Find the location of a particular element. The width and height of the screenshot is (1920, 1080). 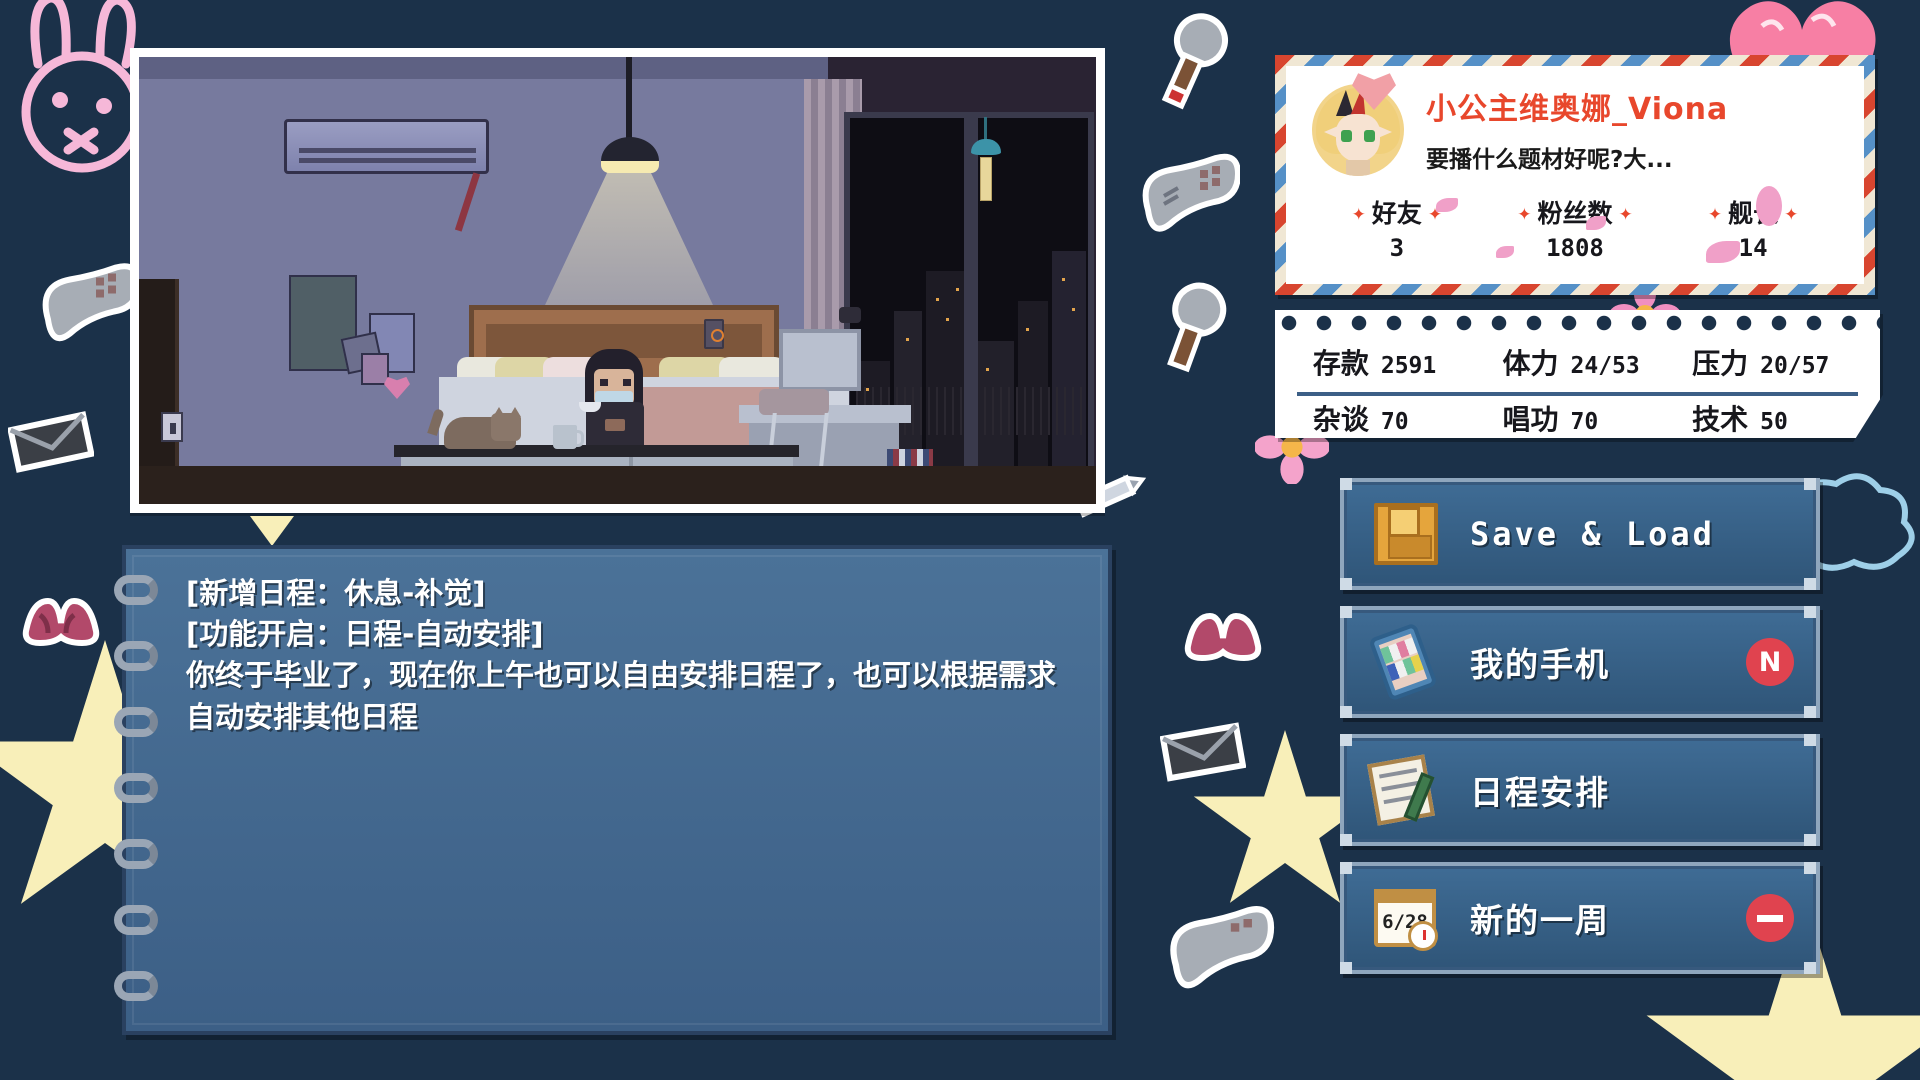

status-value: 20/57 is located at coordinates (1795, 366).